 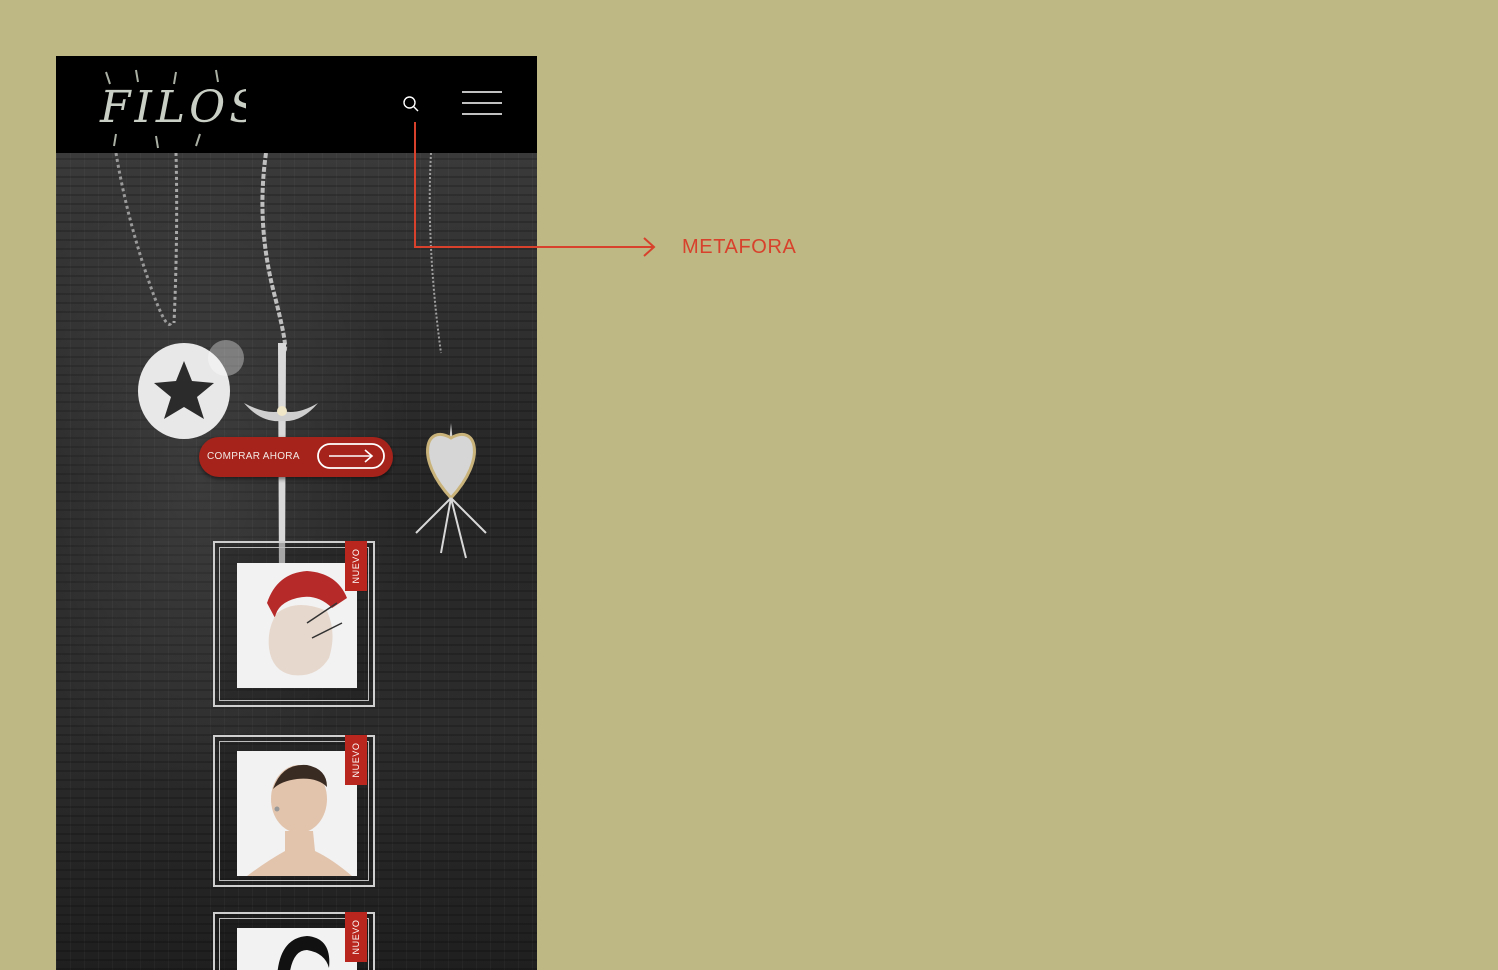 I want to click on filosa-logo: FILOSA, so click(x=171, y=107).